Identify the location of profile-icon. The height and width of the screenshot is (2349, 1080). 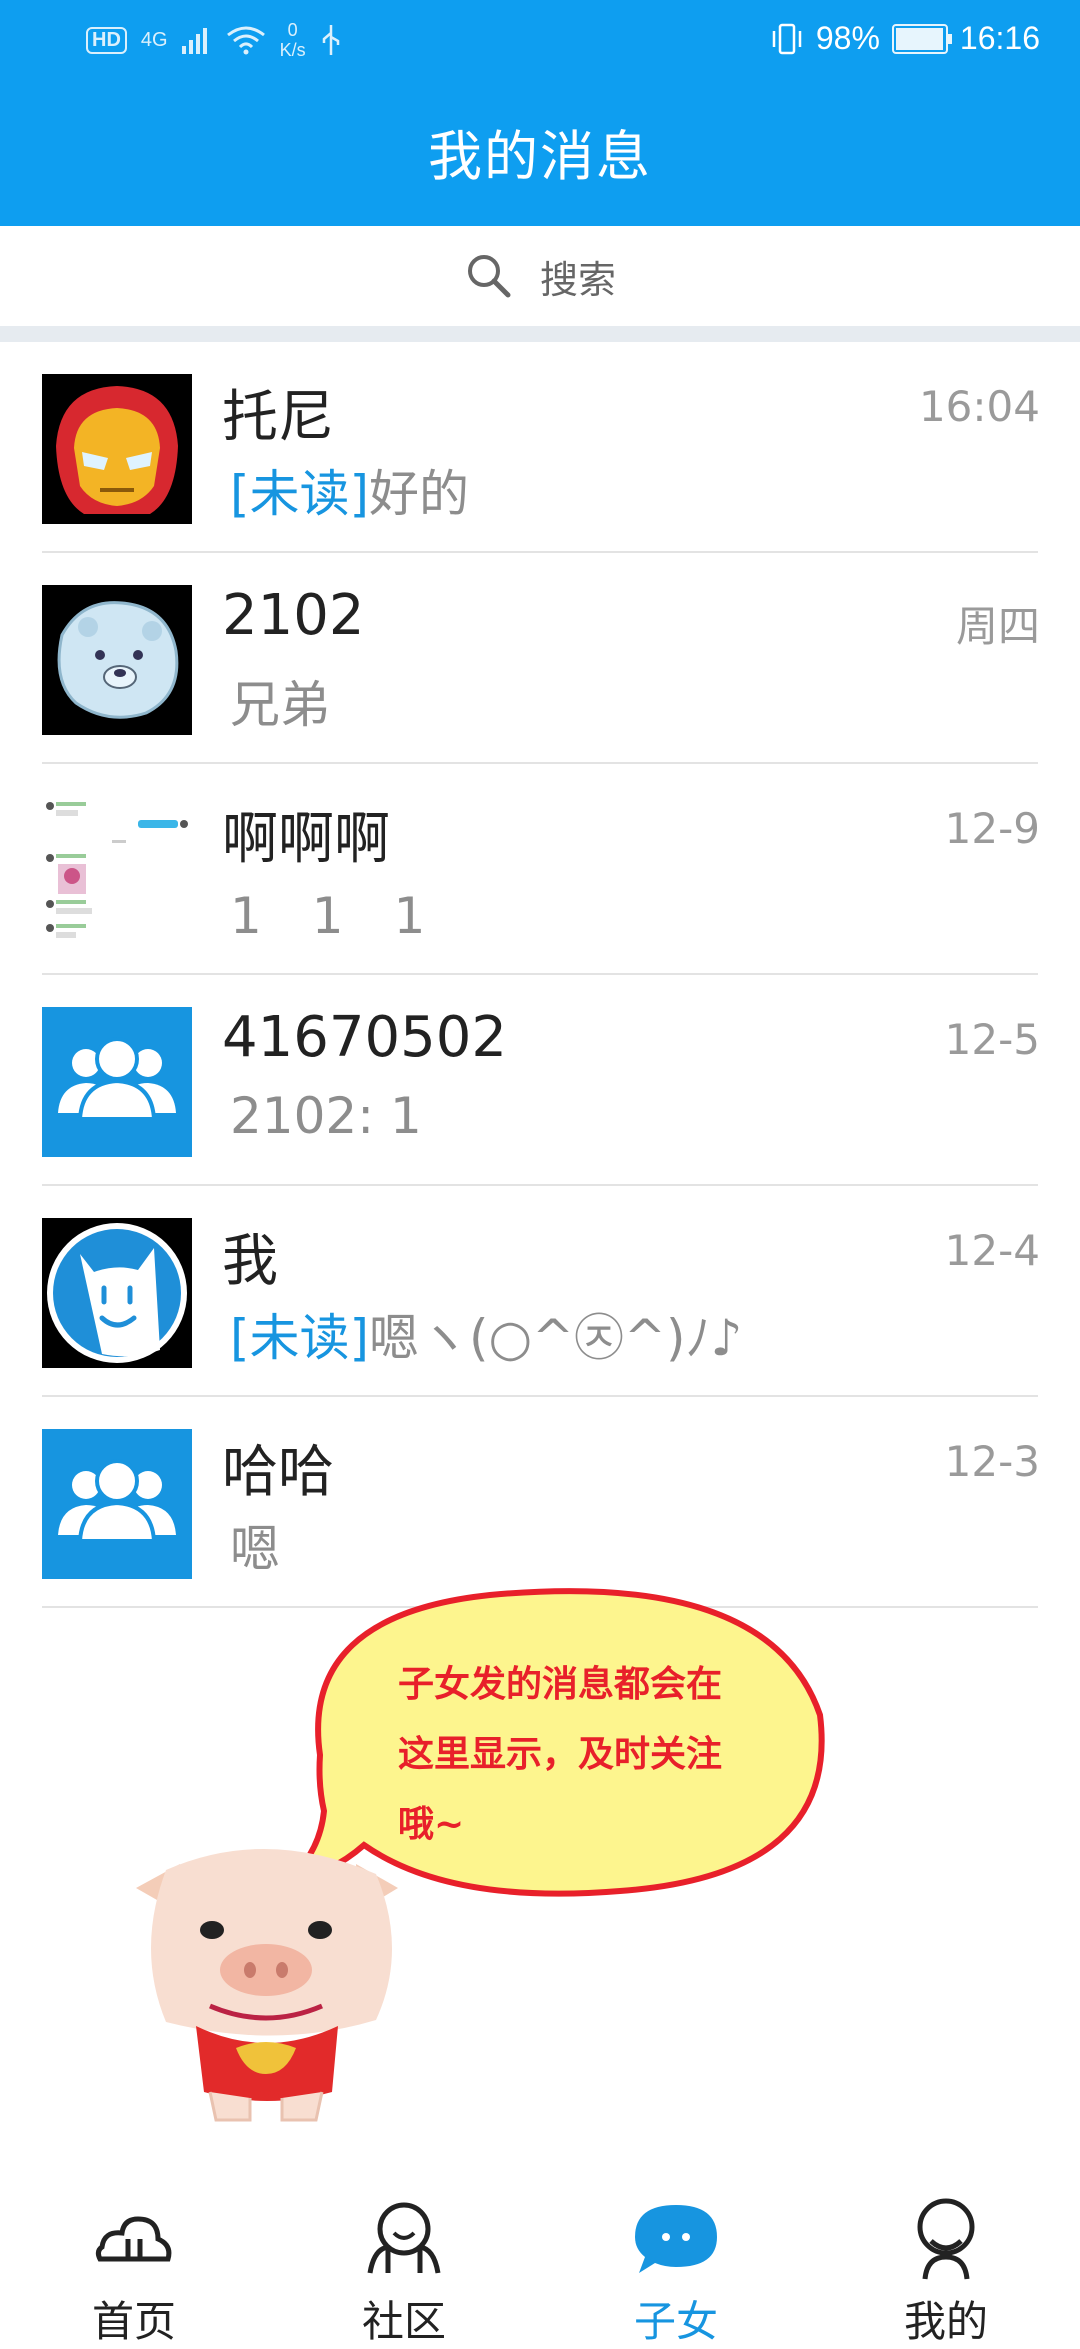
(946, 2239).